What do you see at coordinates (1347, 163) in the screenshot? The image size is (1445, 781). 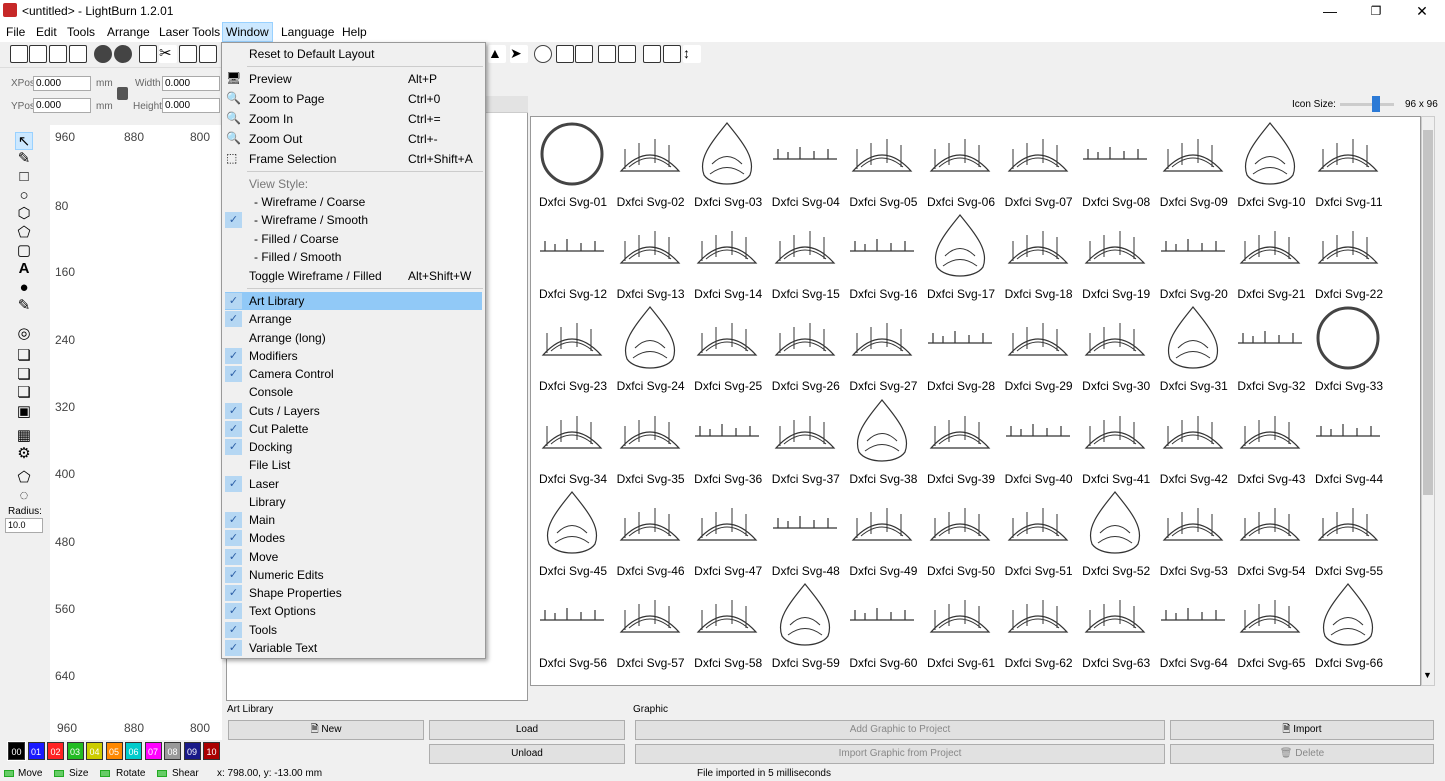 I see `art-item: Dxfci Svg-11` at bounding box center [1347, 163].